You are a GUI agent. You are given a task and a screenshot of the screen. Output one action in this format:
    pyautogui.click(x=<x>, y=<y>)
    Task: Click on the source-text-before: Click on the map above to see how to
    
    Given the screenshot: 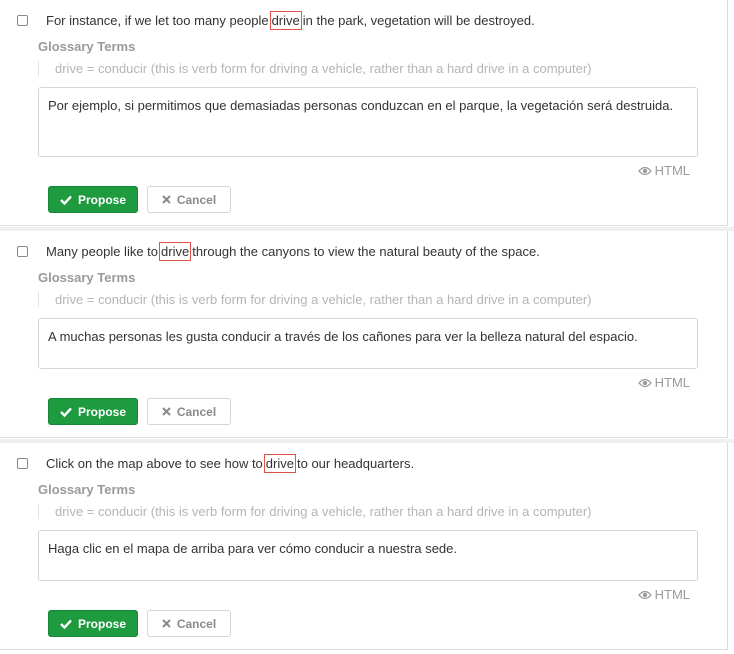 What is the action you would take?
    pyautogui.click(x=154, y=463)
    